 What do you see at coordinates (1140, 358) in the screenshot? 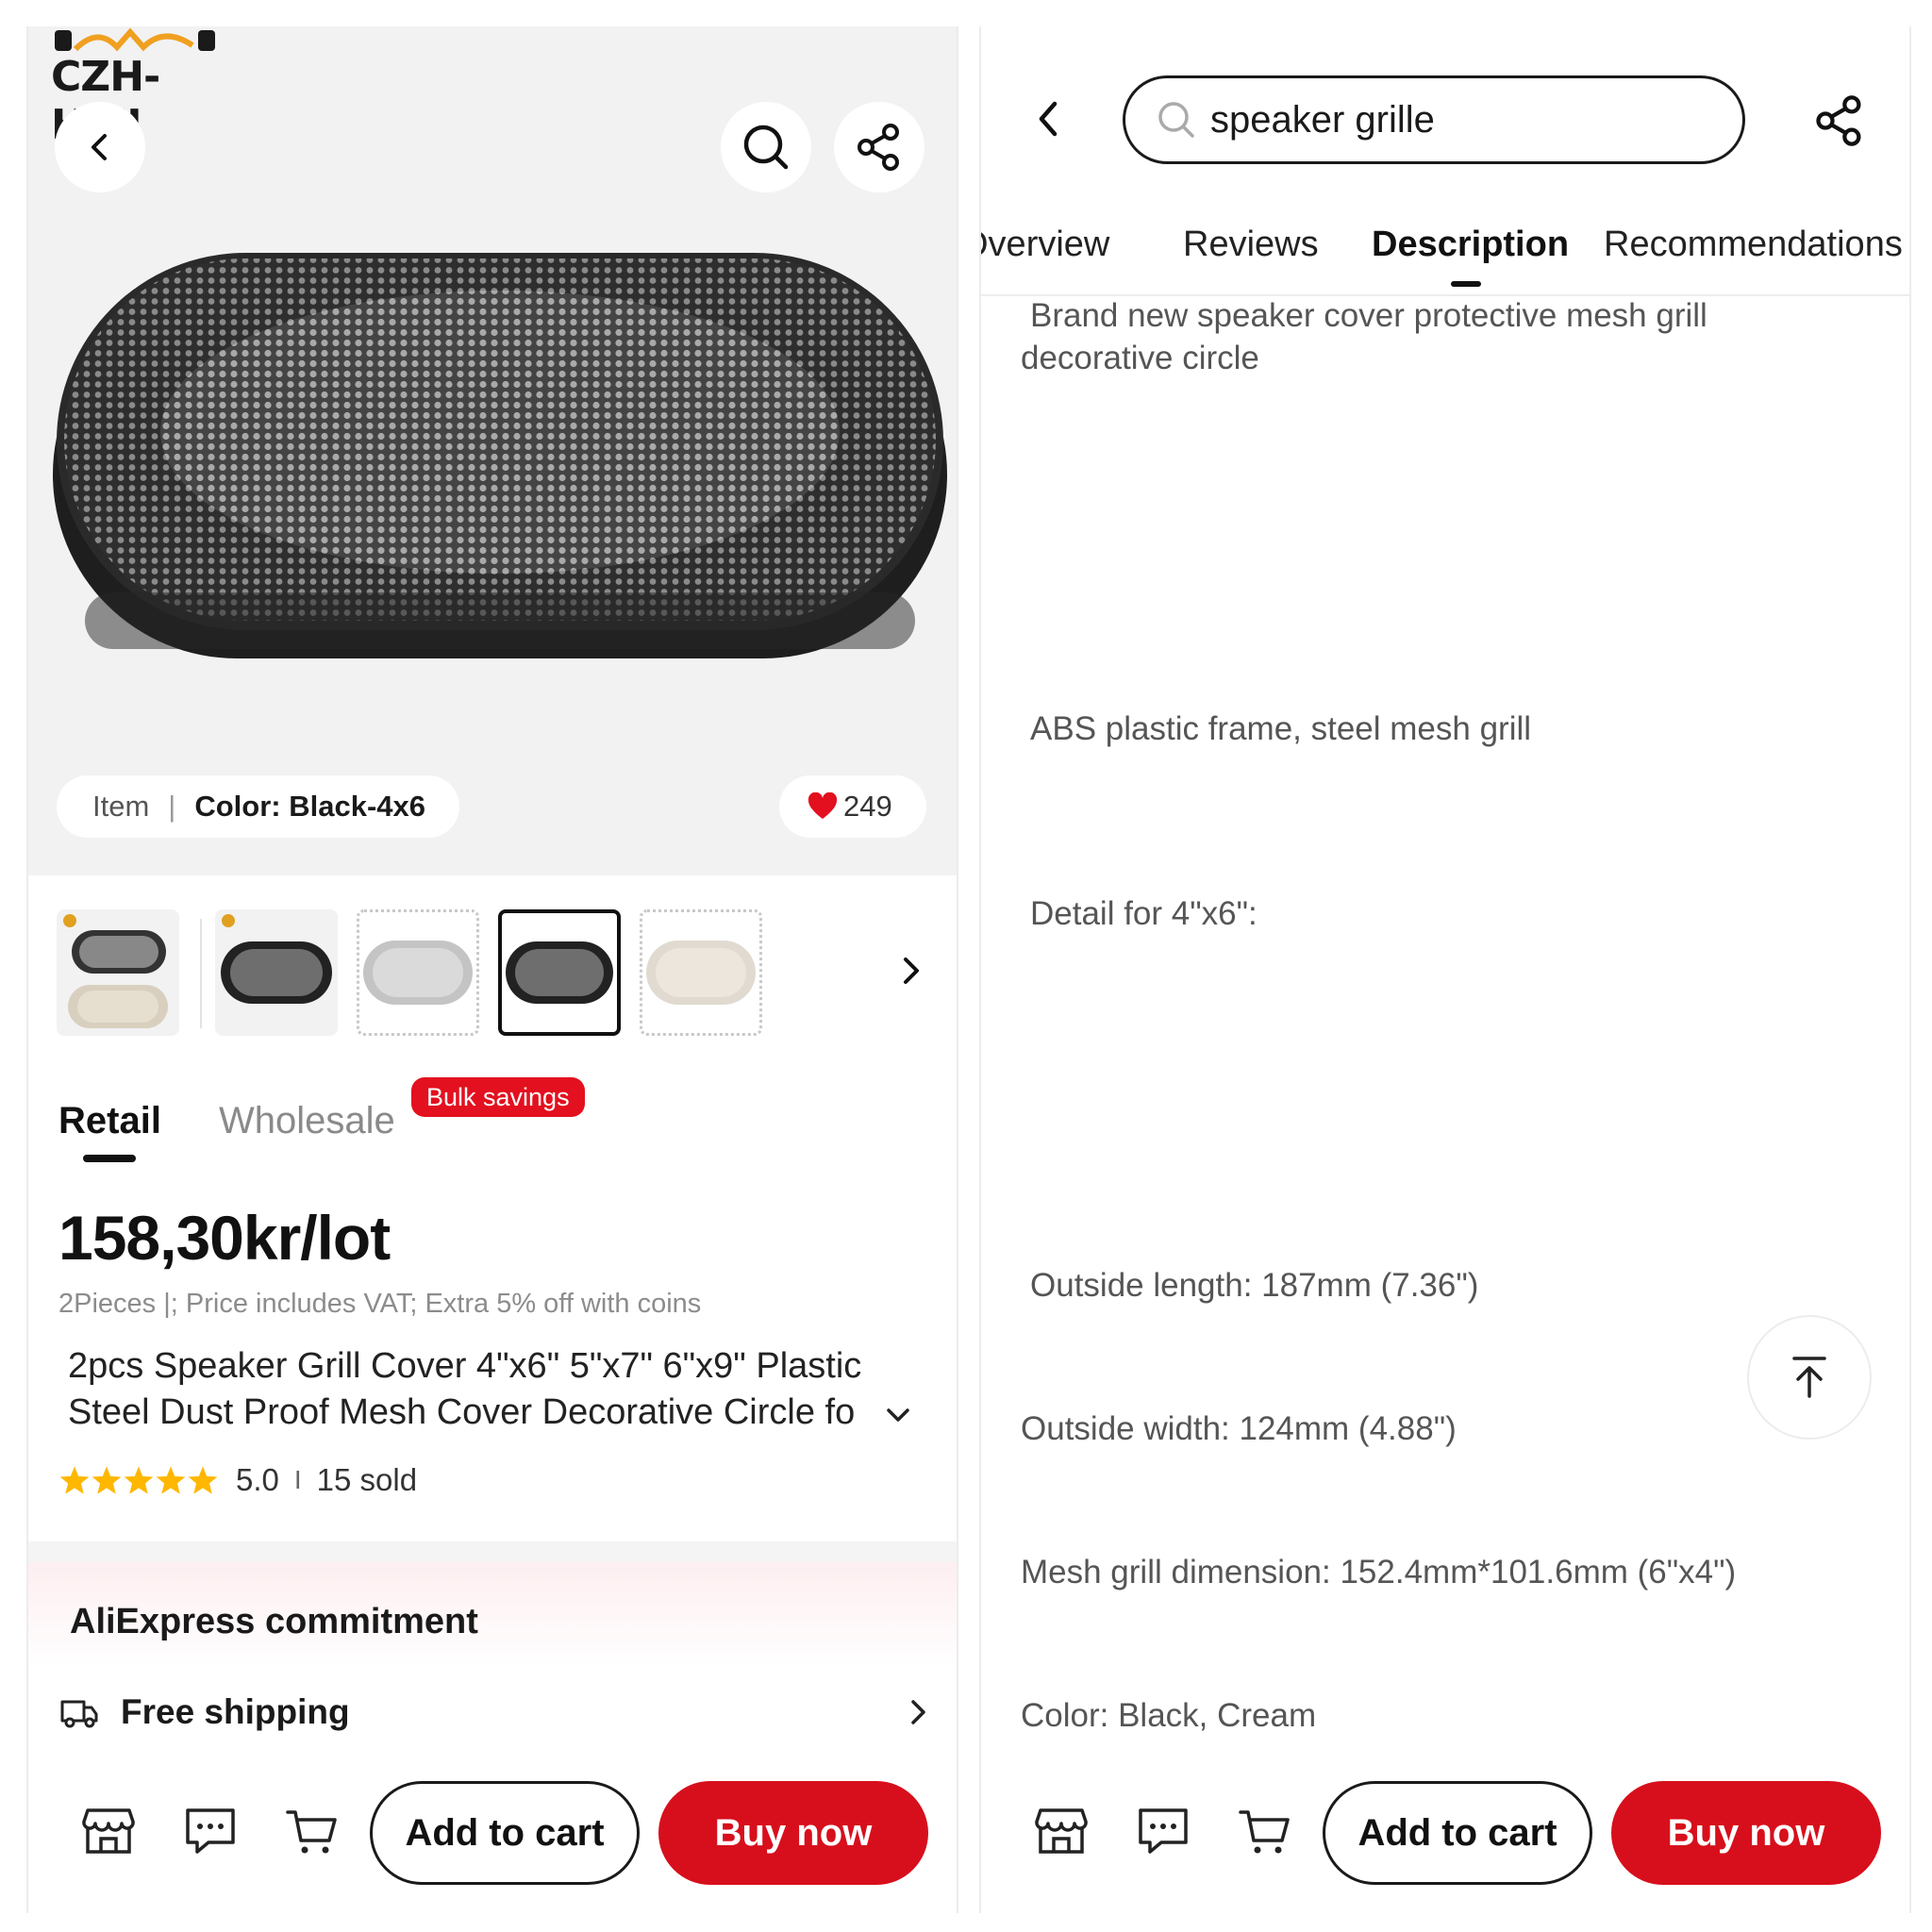
I see `description-intro-line-2: decorative circle` at bounding box center [1140, 358].